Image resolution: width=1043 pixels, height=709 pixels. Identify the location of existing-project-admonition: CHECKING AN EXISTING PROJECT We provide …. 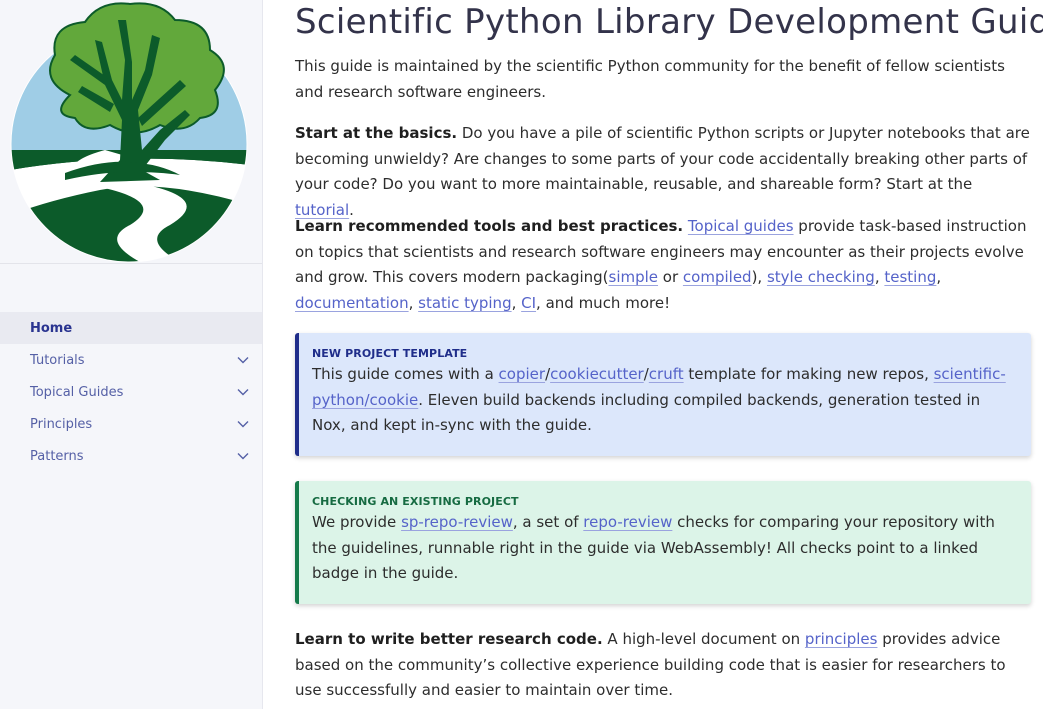
(663, 542).